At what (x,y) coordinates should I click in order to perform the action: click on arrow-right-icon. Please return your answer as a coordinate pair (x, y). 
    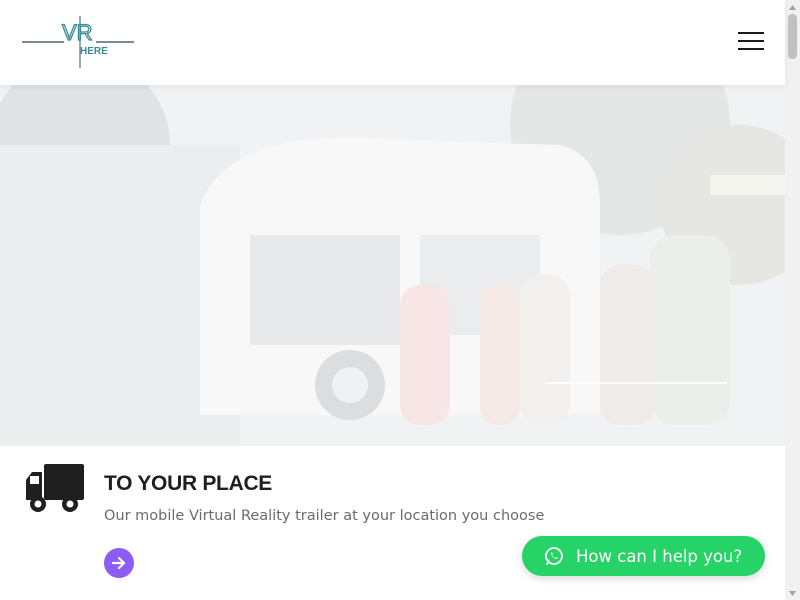
    Looking at the image, I should click on (118, 563).